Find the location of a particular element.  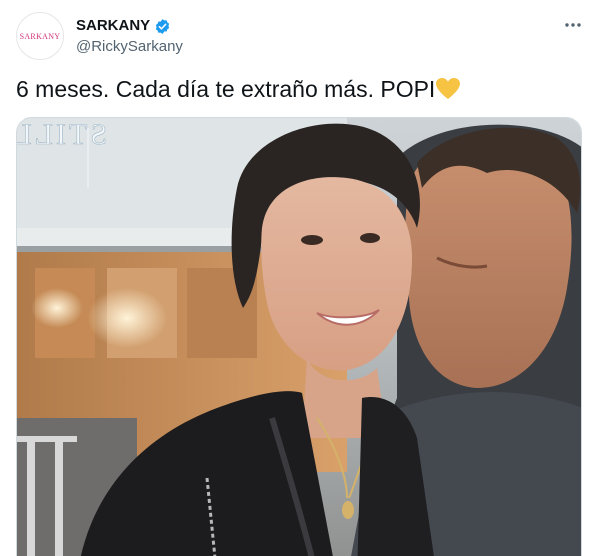

yellow-heart-icon is located at coordinates (448, 89).